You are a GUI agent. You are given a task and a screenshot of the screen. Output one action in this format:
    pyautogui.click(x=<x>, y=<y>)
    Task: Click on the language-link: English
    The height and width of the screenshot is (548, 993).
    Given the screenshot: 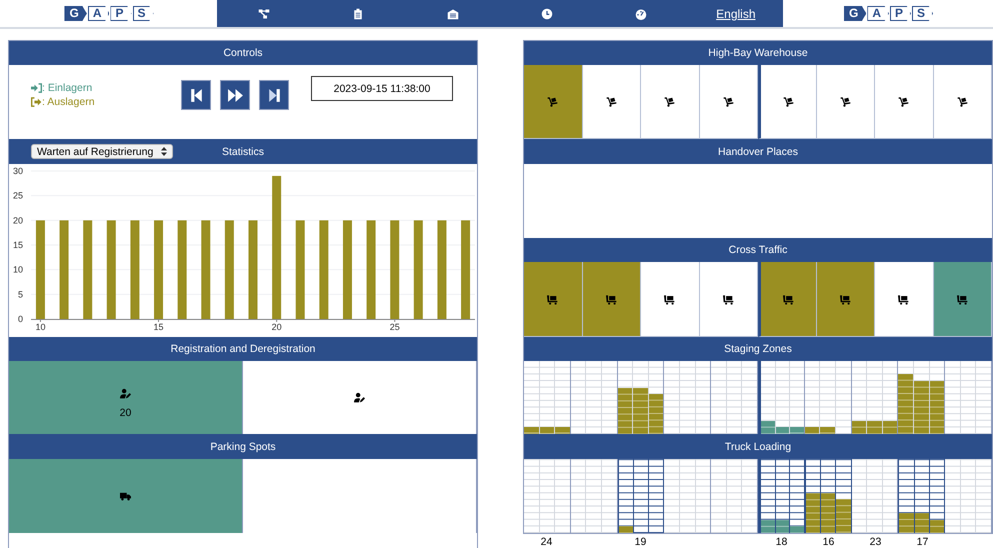 What is the action you would take?
    pyautogui.click(x=736, y=13)
    